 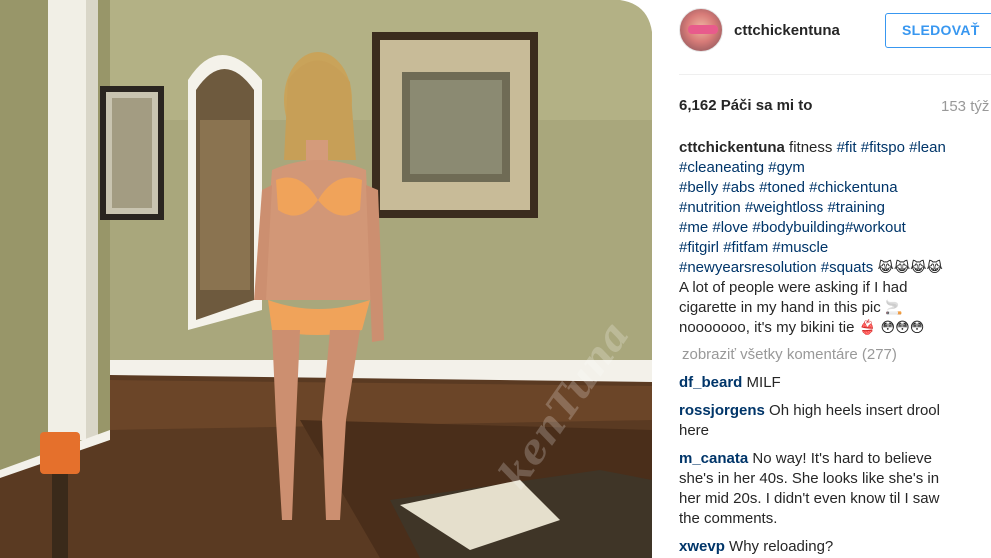 I want to click on follow-button: SLEDOVAŤ, so click(x=938, y=30).